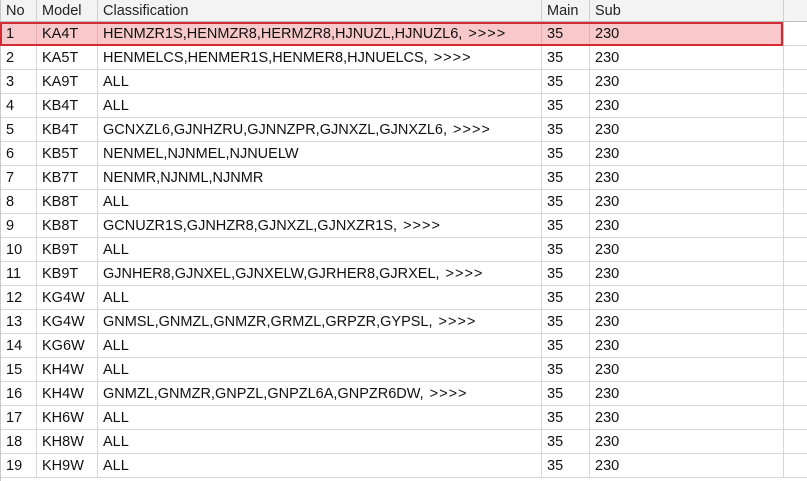 The image size is (807, 481). I want to click on cell-no: 16, so click(19, 394).